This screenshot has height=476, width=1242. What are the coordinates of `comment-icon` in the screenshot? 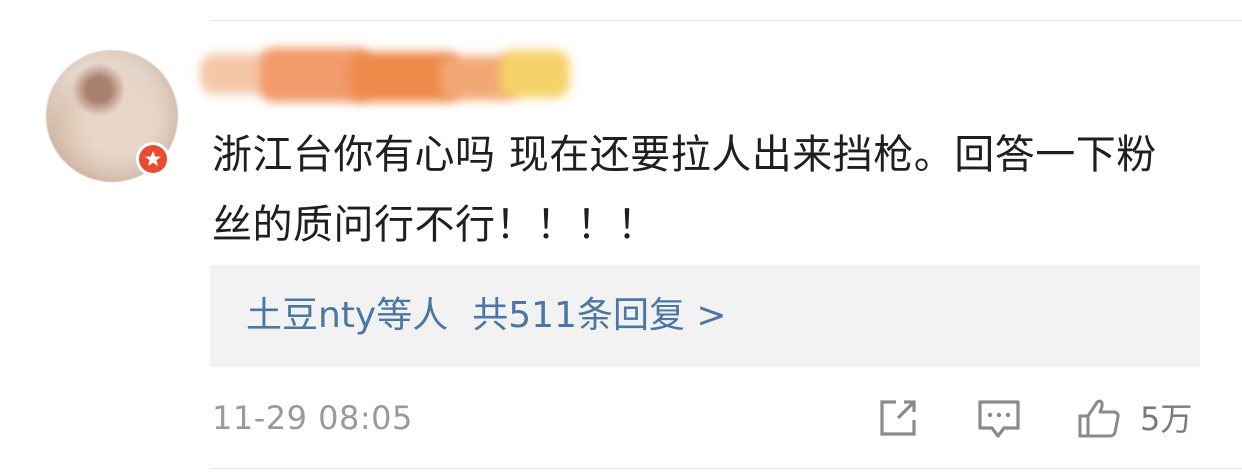 It's located at (999, 419).